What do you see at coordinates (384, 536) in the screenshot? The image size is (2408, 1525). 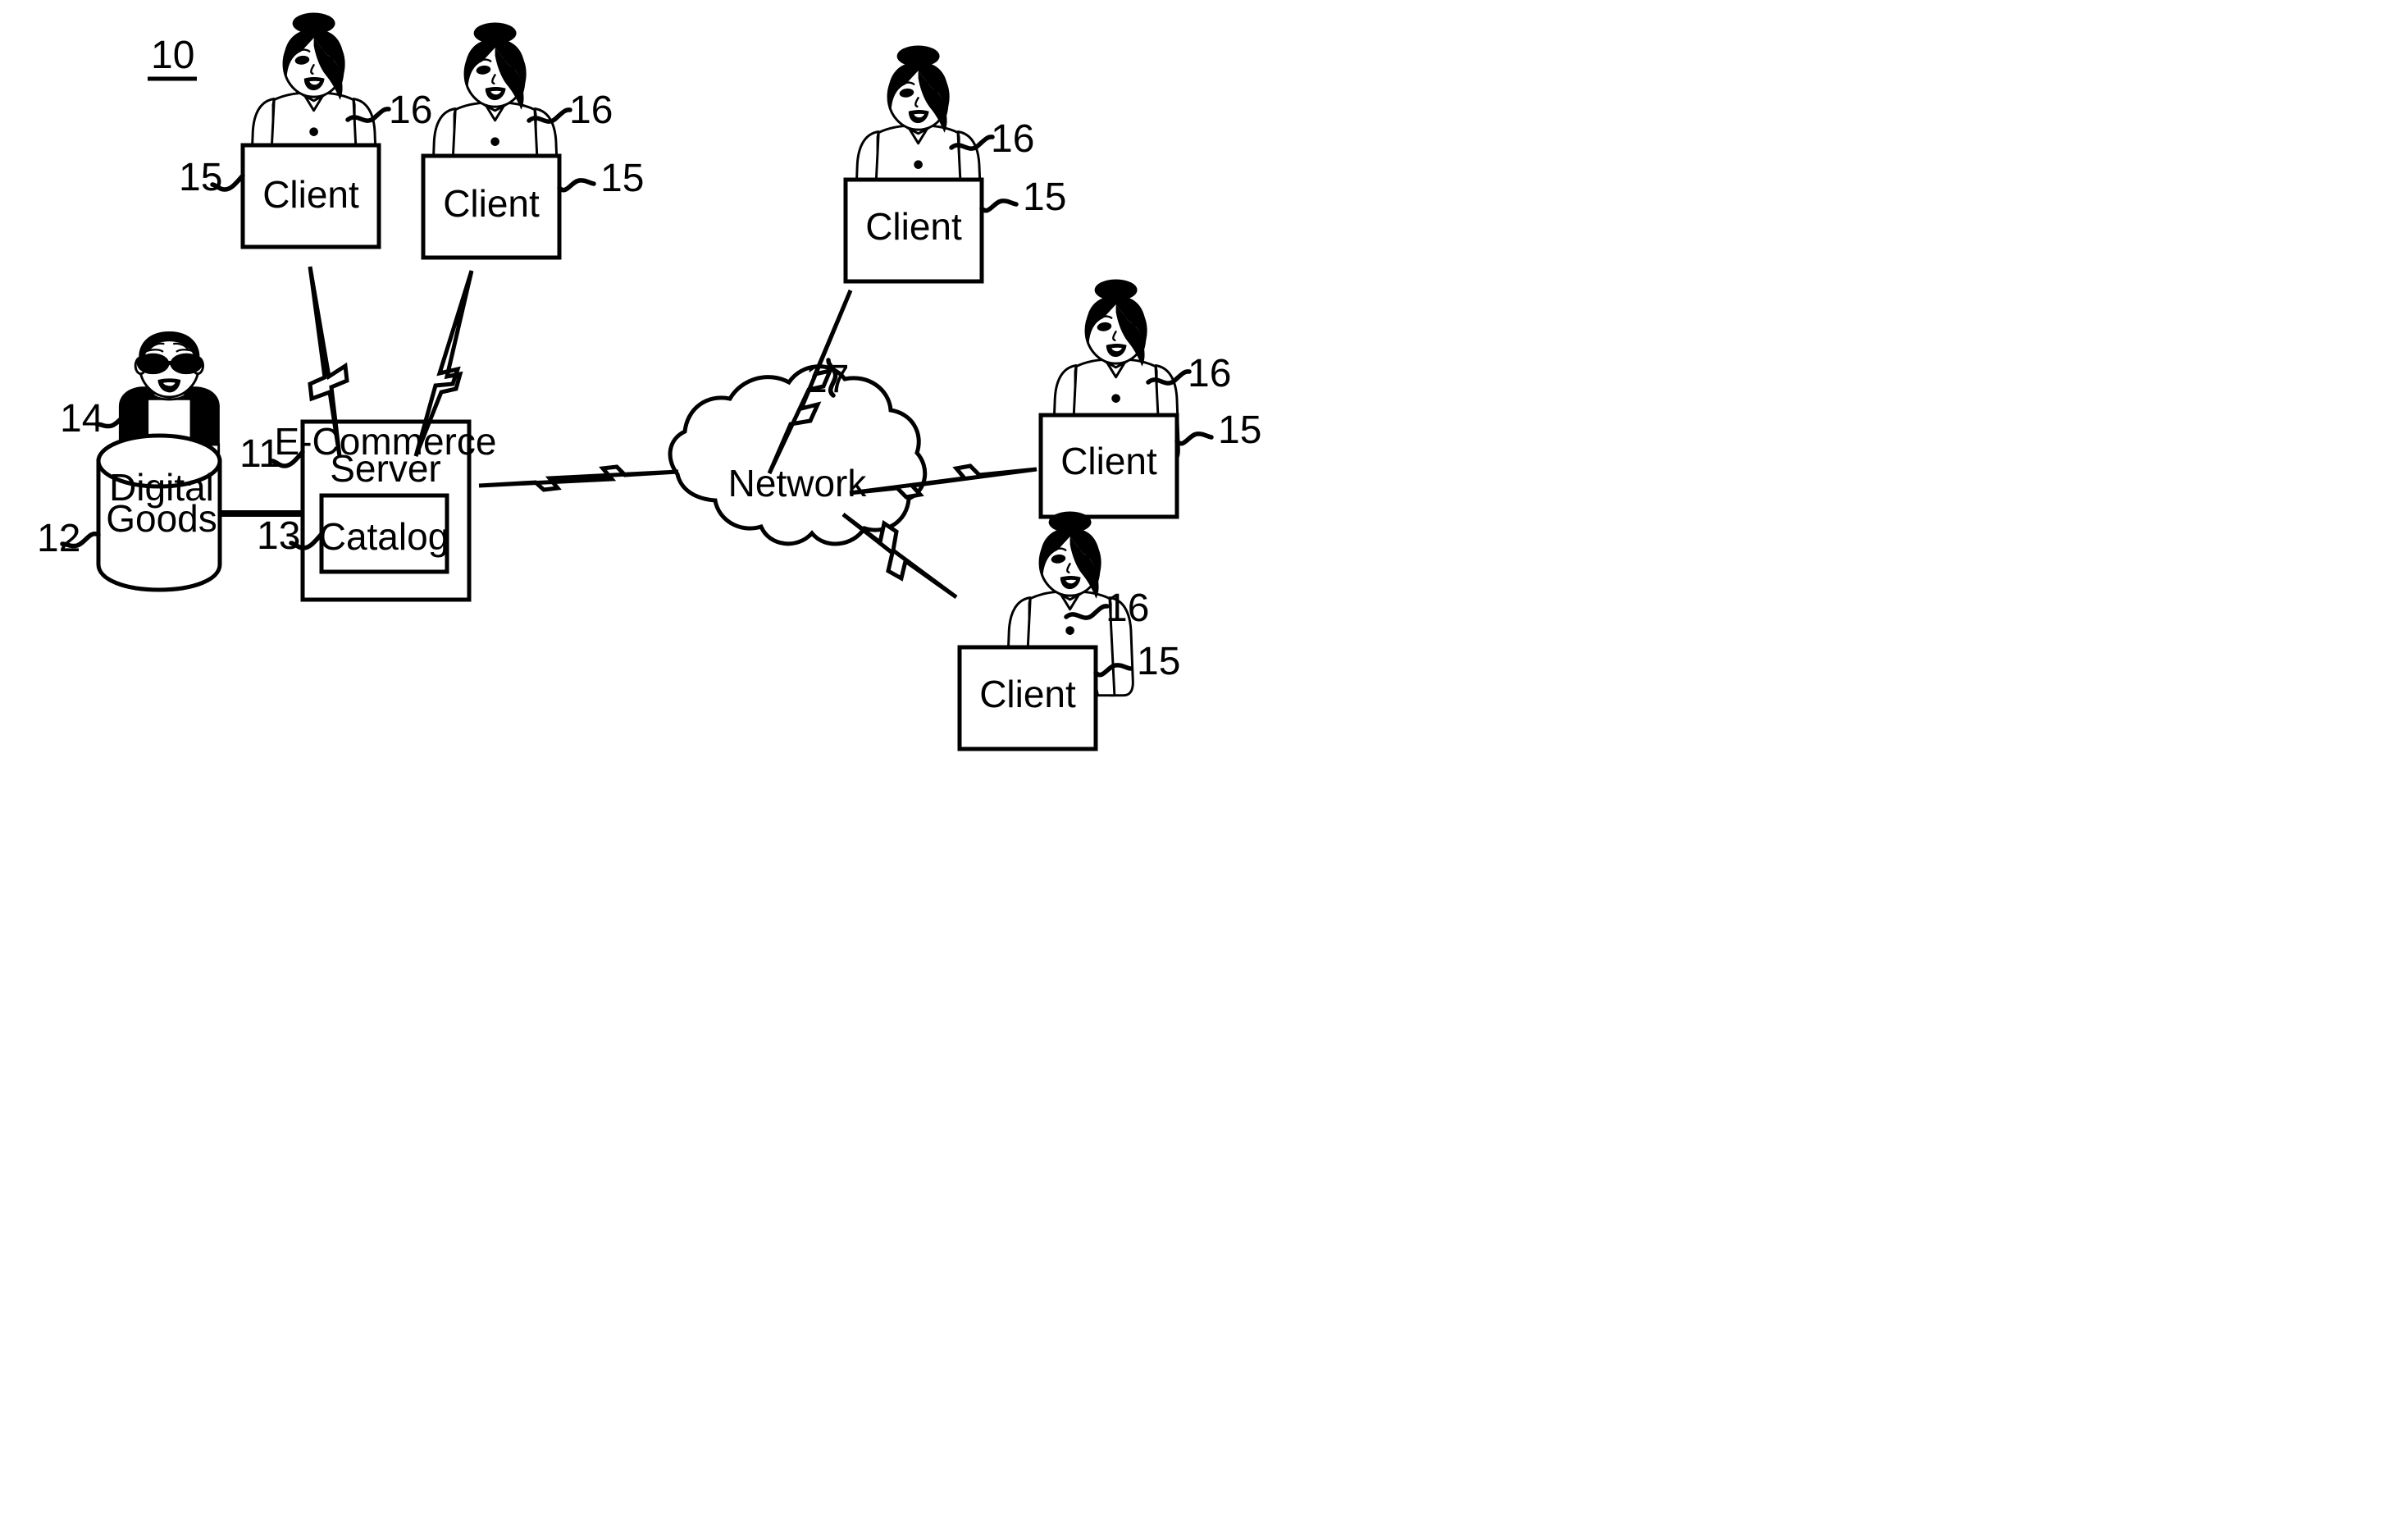 I see `catalog-label: Catalog` at bounding box center [384, 536].